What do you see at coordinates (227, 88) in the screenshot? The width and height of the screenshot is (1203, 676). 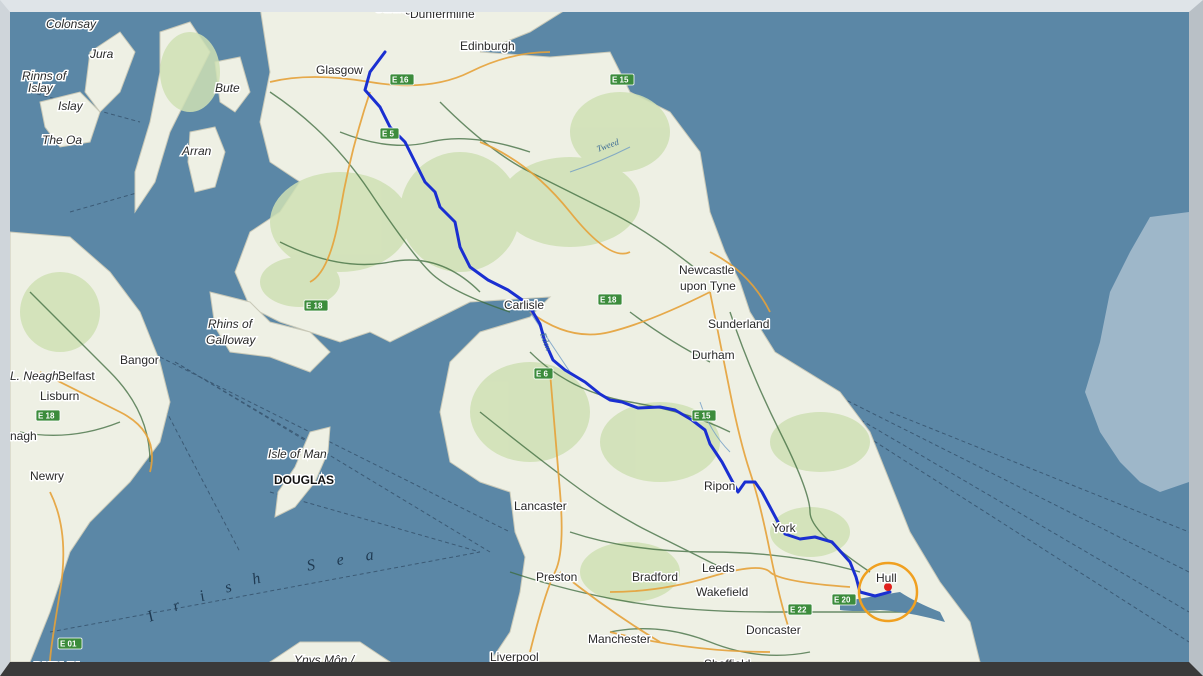 I see `place-label-bute: Bute` at bounding box center [227, 88].